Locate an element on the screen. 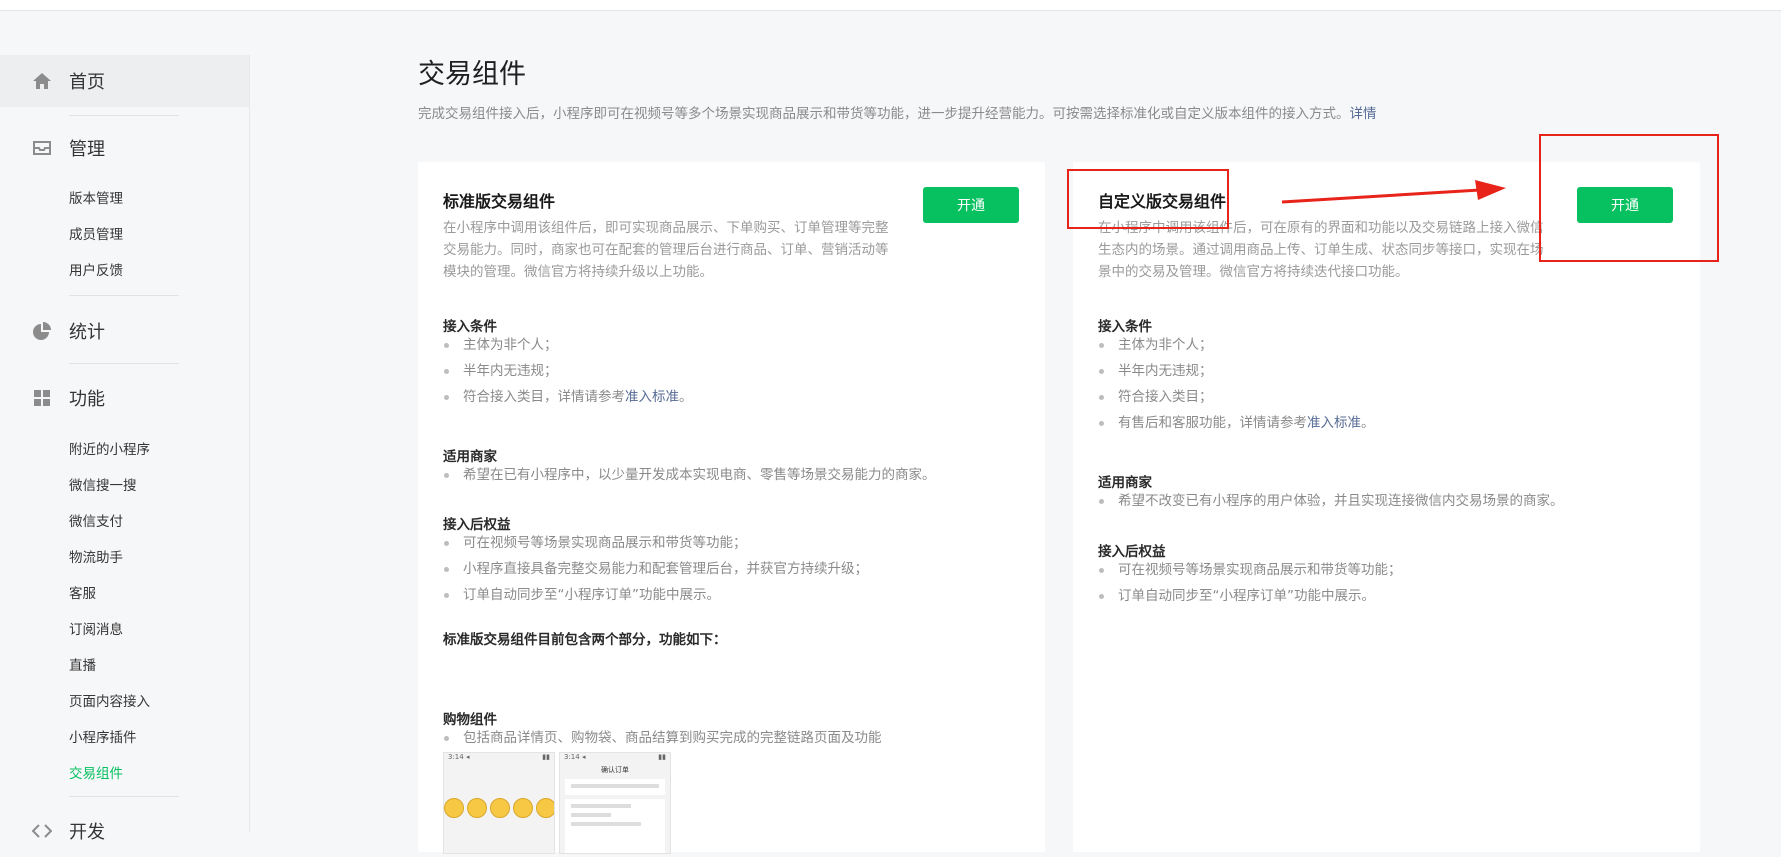 The height and width of the screenshot is (857, 1781). shopping-component-list: 包括商品详情页、购物袋、商品结算到购买完成的完整链路页面及功能 is located at coordinates (662, 738).